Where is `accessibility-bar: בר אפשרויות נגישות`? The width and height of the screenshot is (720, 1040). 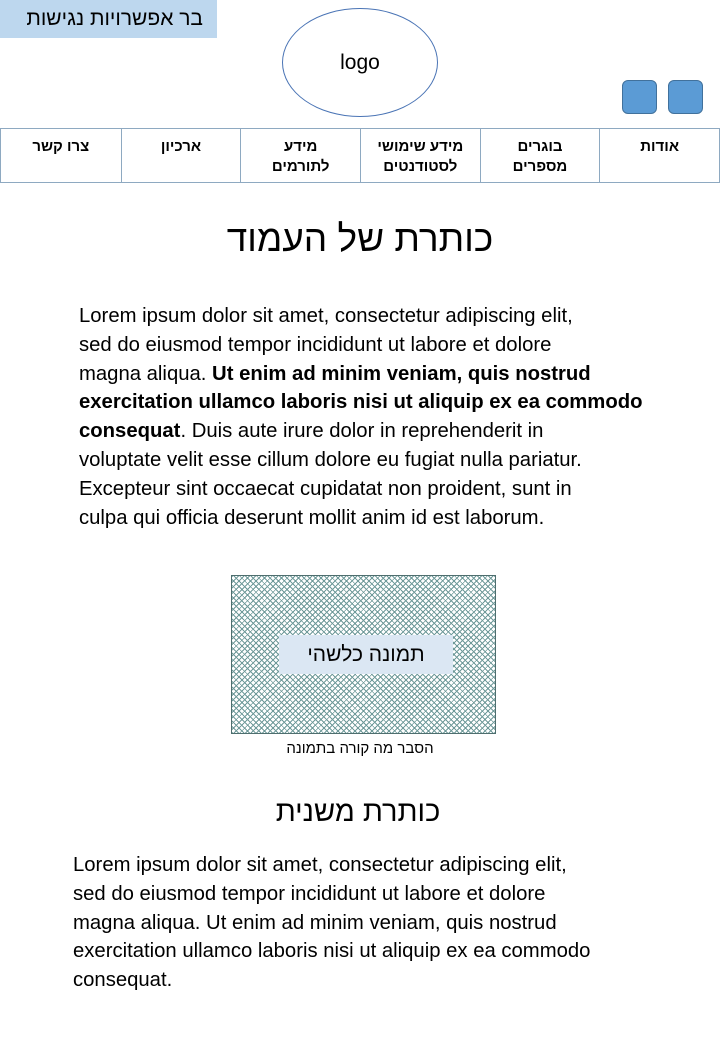
accessibility-bar: בר אפשרויות נגישות is located at coordinates (108, 19).